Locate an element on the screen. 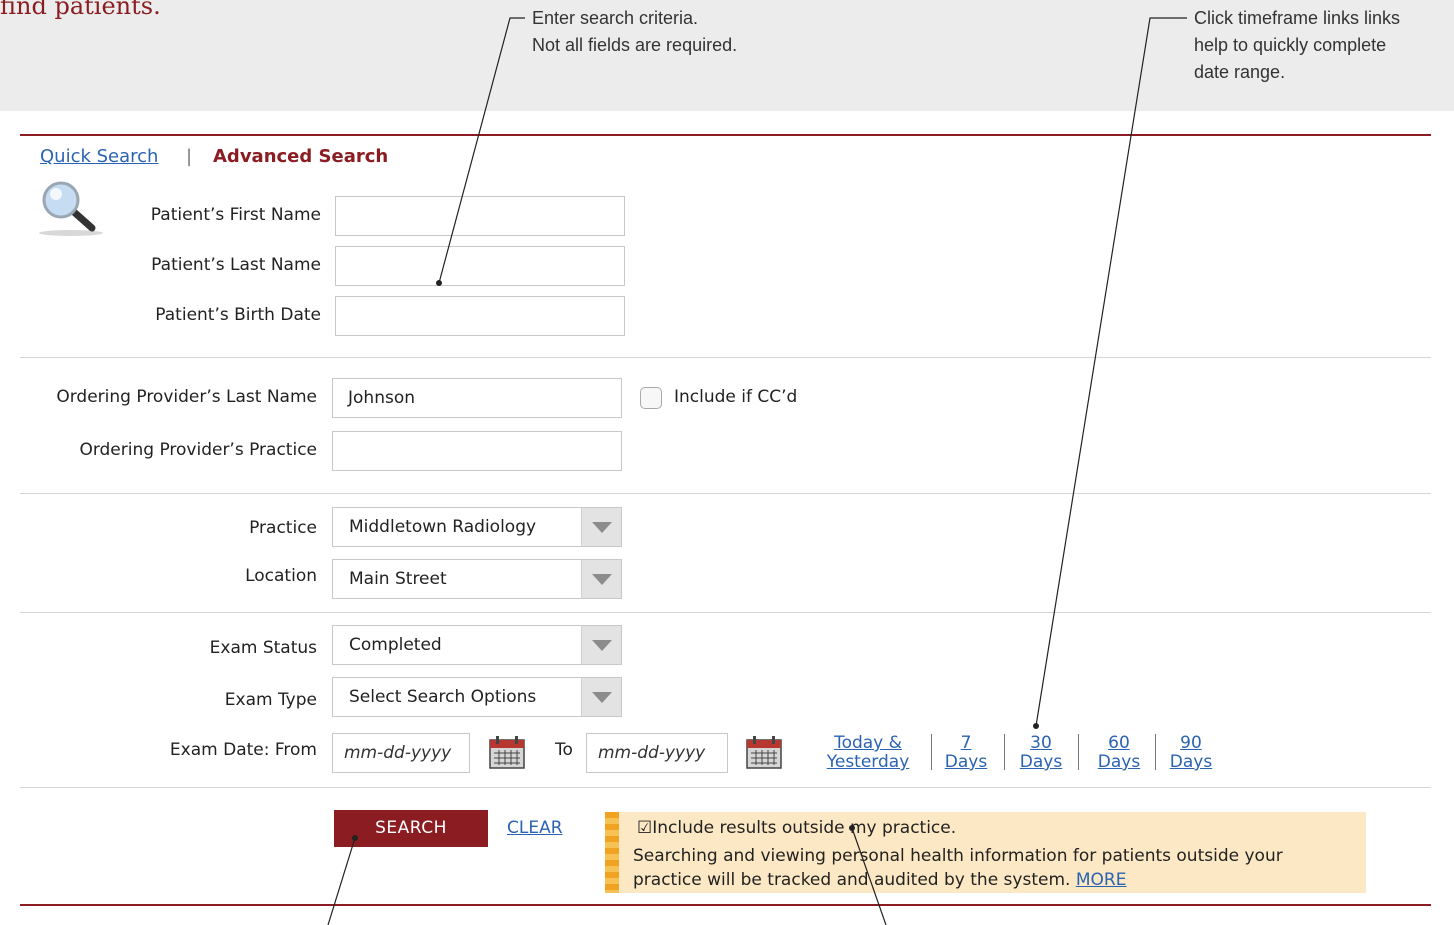 Image resolution: width=1454 pixels, height=925 pixels. provider-practice-input is located at coordinates (477, 451).